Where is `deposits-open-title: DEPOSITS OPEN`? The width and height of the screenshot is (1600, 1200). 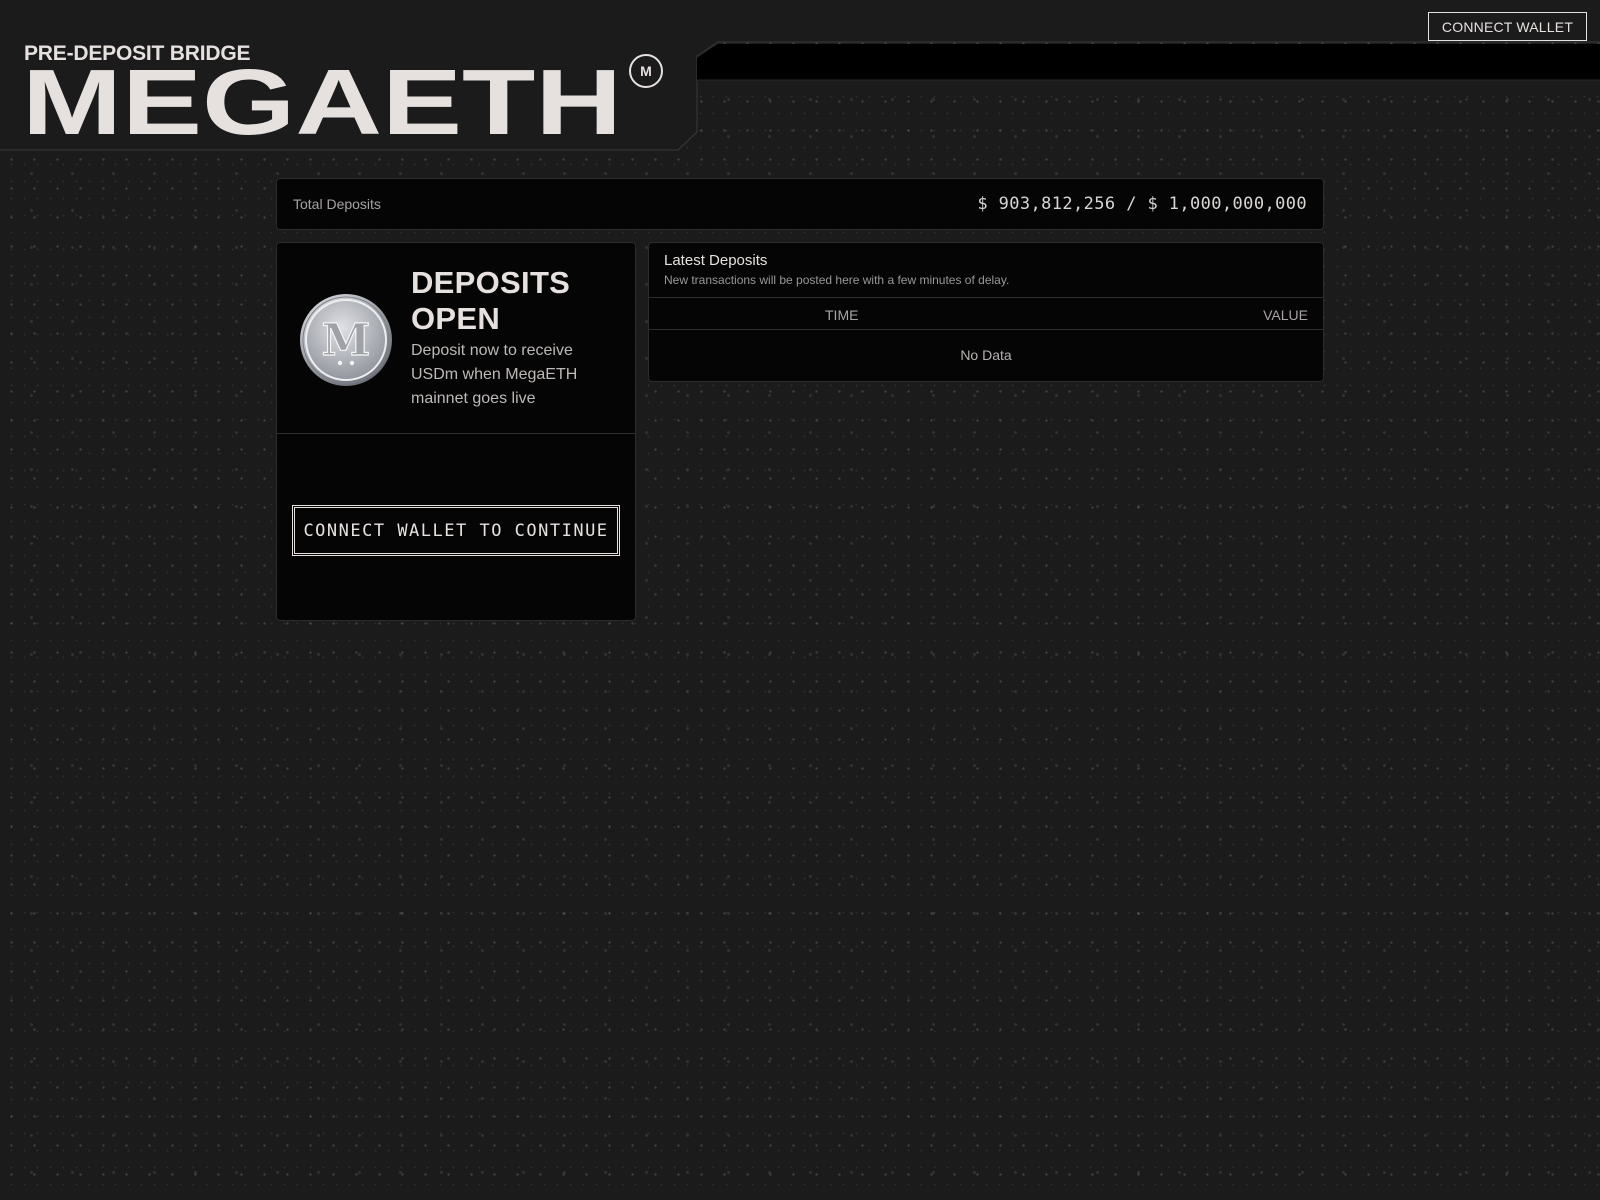
deposits-open-title: DEPOSITS OPEN is located at coordinates (491, 300).